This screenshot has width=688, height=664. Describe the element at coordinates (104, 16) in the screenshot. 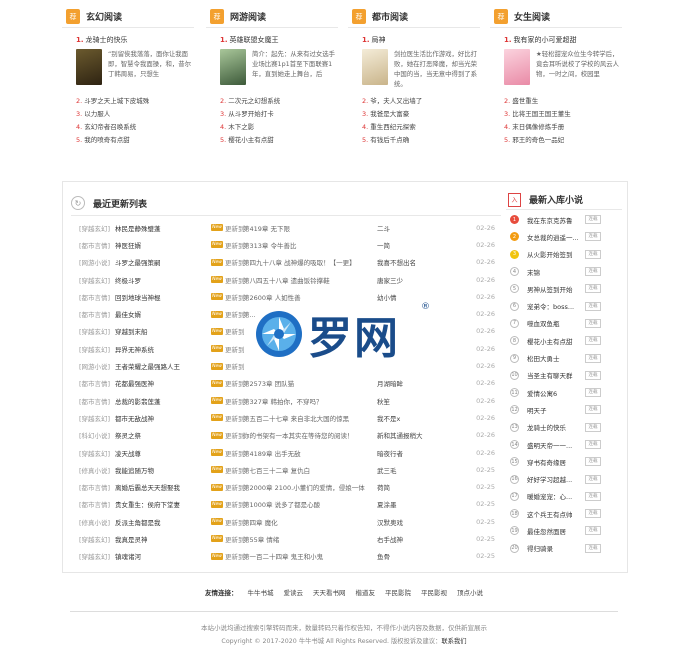

I see `genre-title: 玄幻阅读` at that location.